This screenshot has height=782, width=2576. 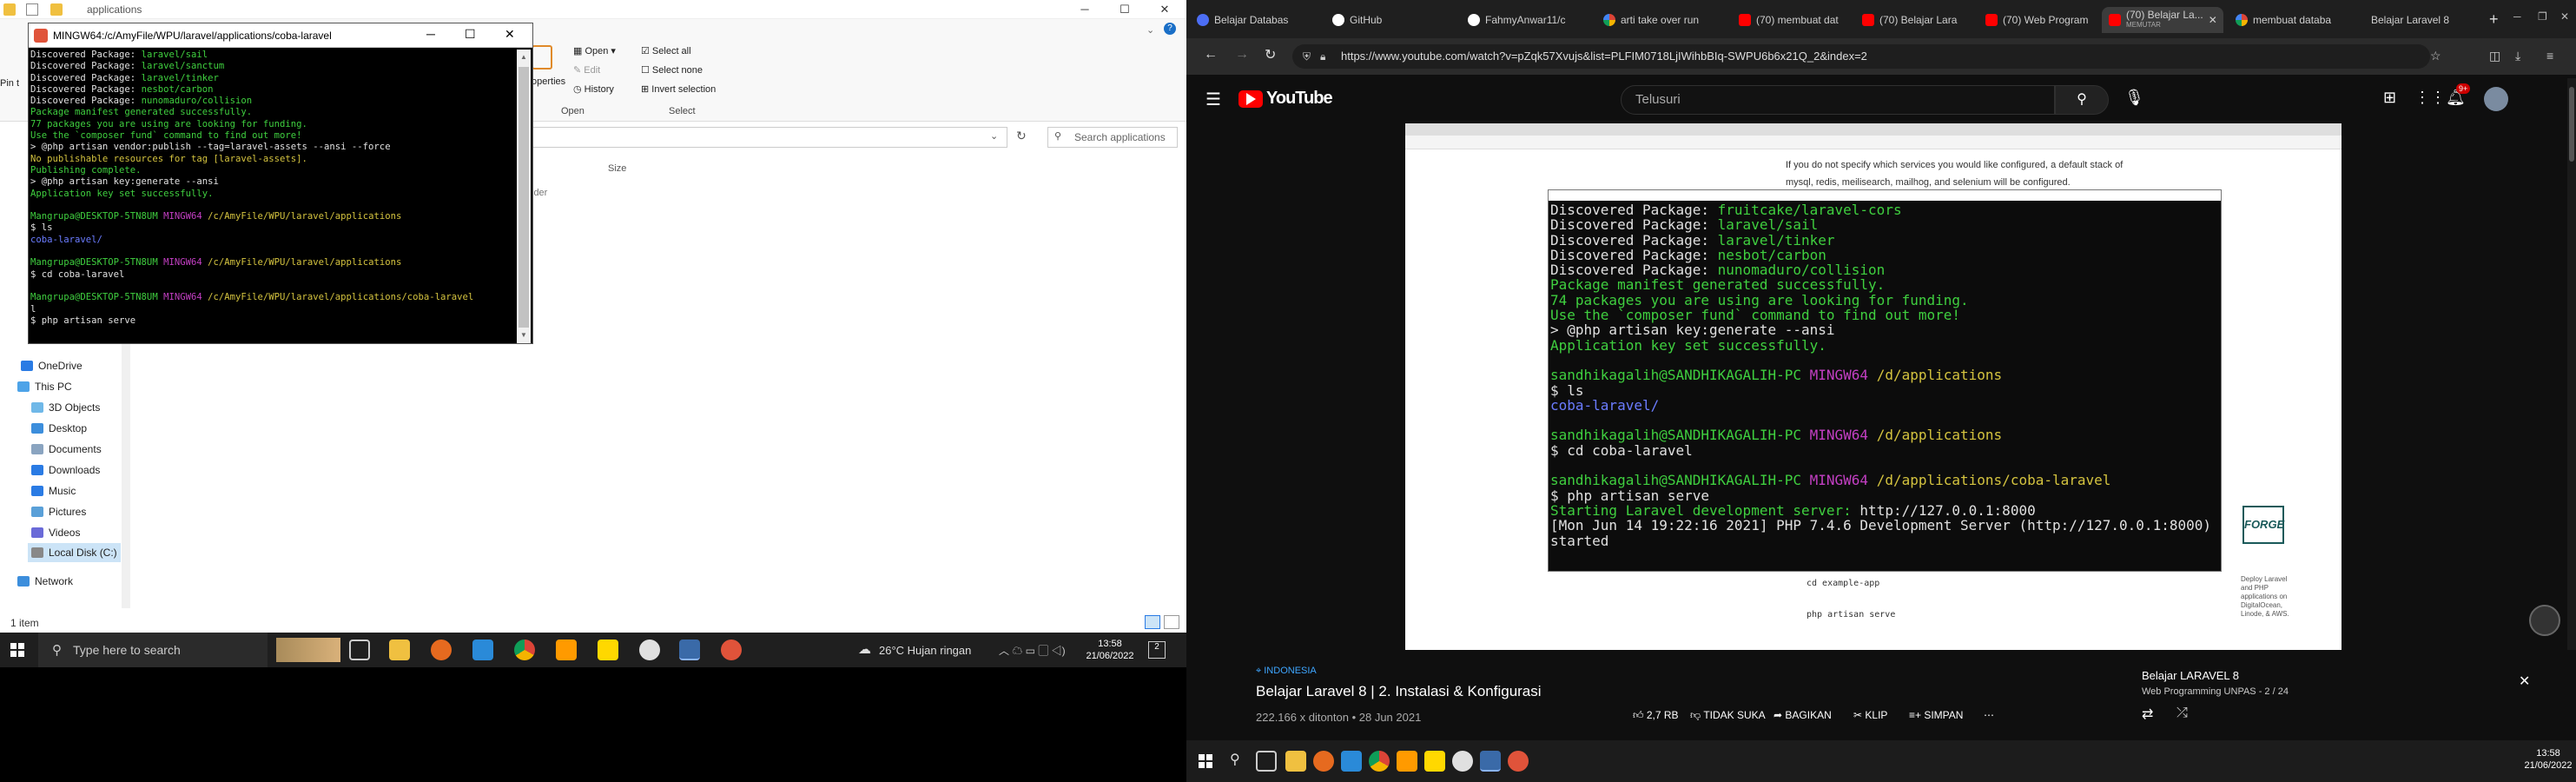 I want to click on refresh-icon: ↻, so click(x=1021, y=136).